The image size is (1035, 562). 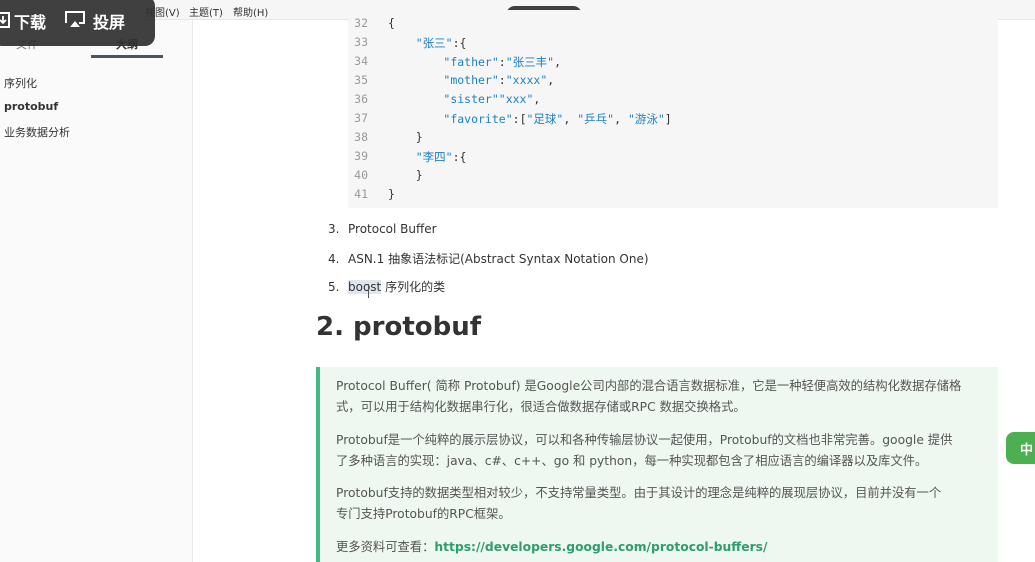 I want to click on code-line: 40 }, so click(x=388, y=175).